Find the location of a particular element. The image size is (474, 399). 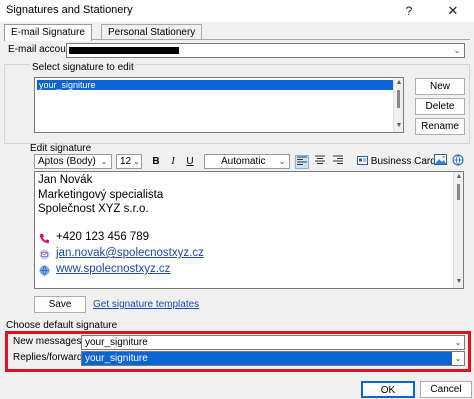

signature-role: Marketingový specialista is located at coordinates (101, 195).